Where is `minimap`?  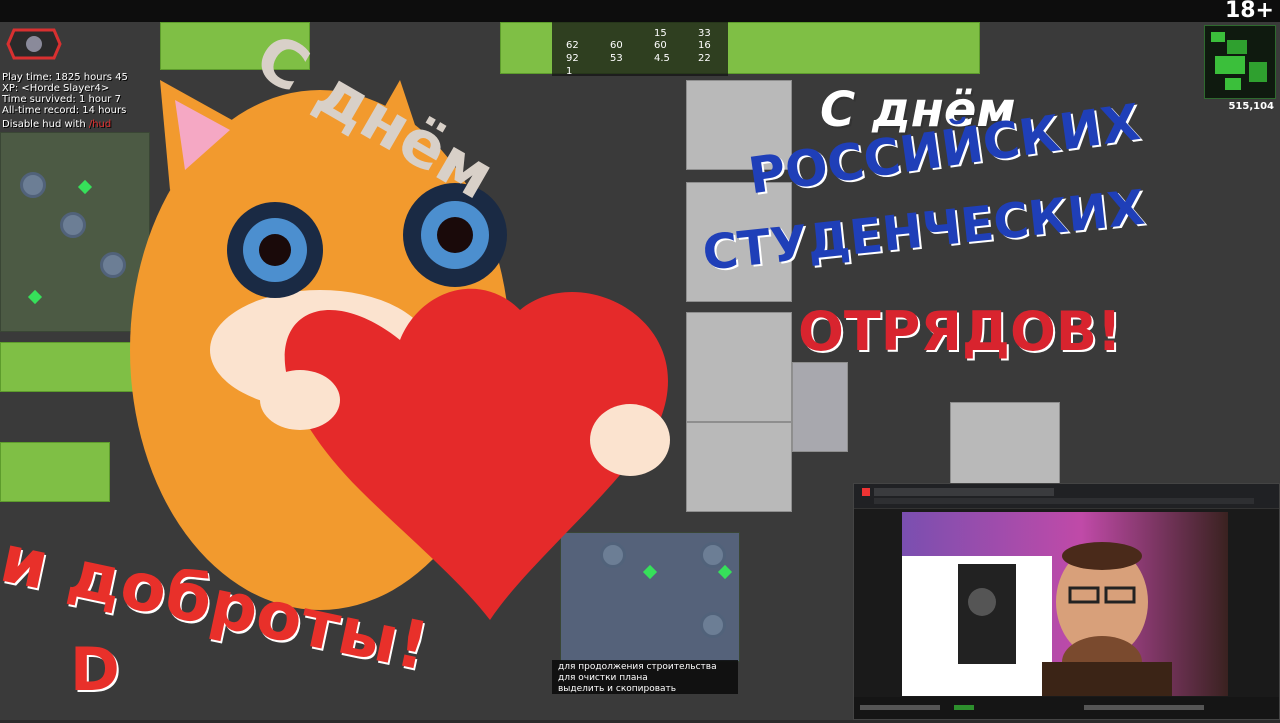
minimap is located at coordinates (1240, 62).